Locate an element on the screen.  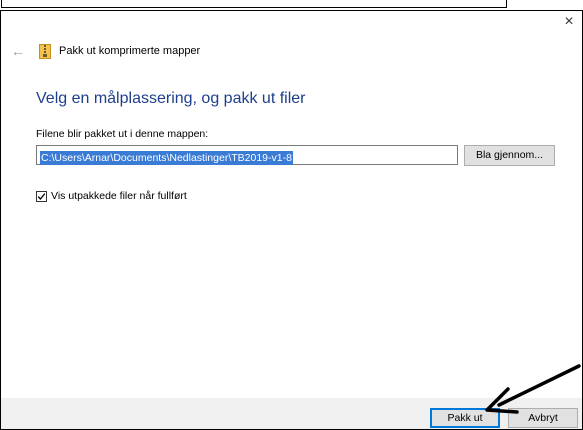
show-files-checkbox is located at coordinates (41, 196).